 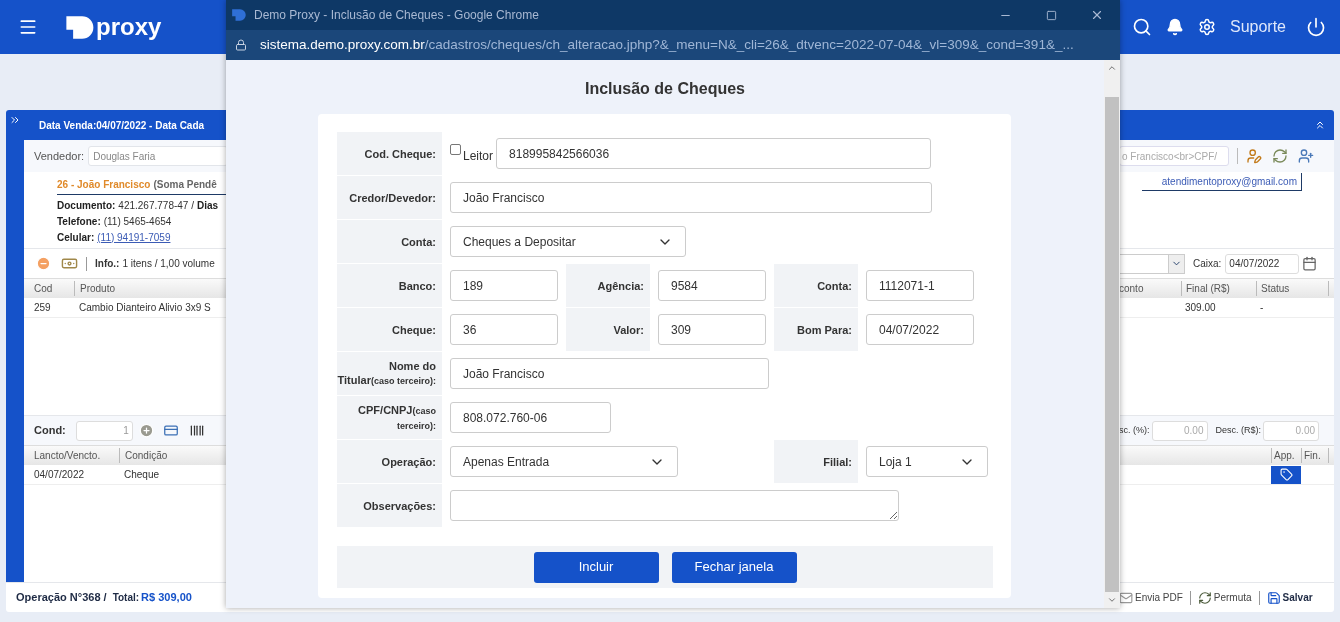 I want to click on info-value: 1 itens / 1,00 volume, so click(x=168, y=264).